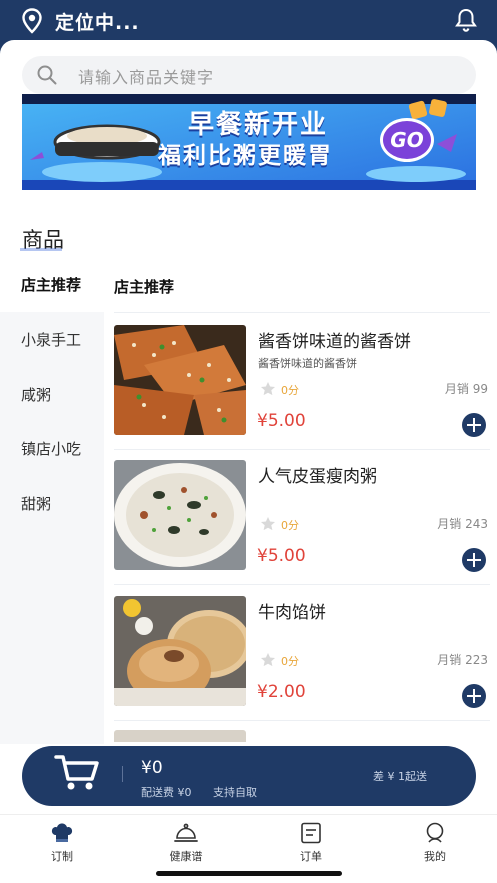 Image resolution: width=497 pixels, height=883 pixels. What do you see at coordinates (407, 140) in the screenshot?
I see `banner-go-badge: GO` at bounding box center [407, 140].